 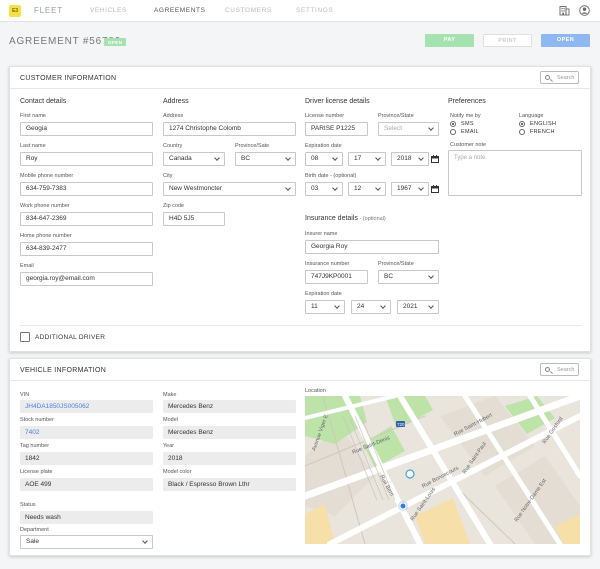 I want to click on language-french-label: FRENCH, so click(x=542, y=132).